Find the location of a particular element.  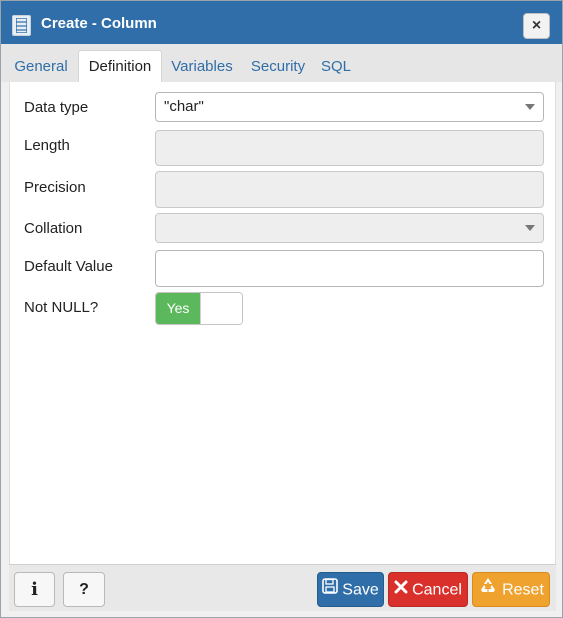

help-icon: ? is located at coordinates (84, 589).